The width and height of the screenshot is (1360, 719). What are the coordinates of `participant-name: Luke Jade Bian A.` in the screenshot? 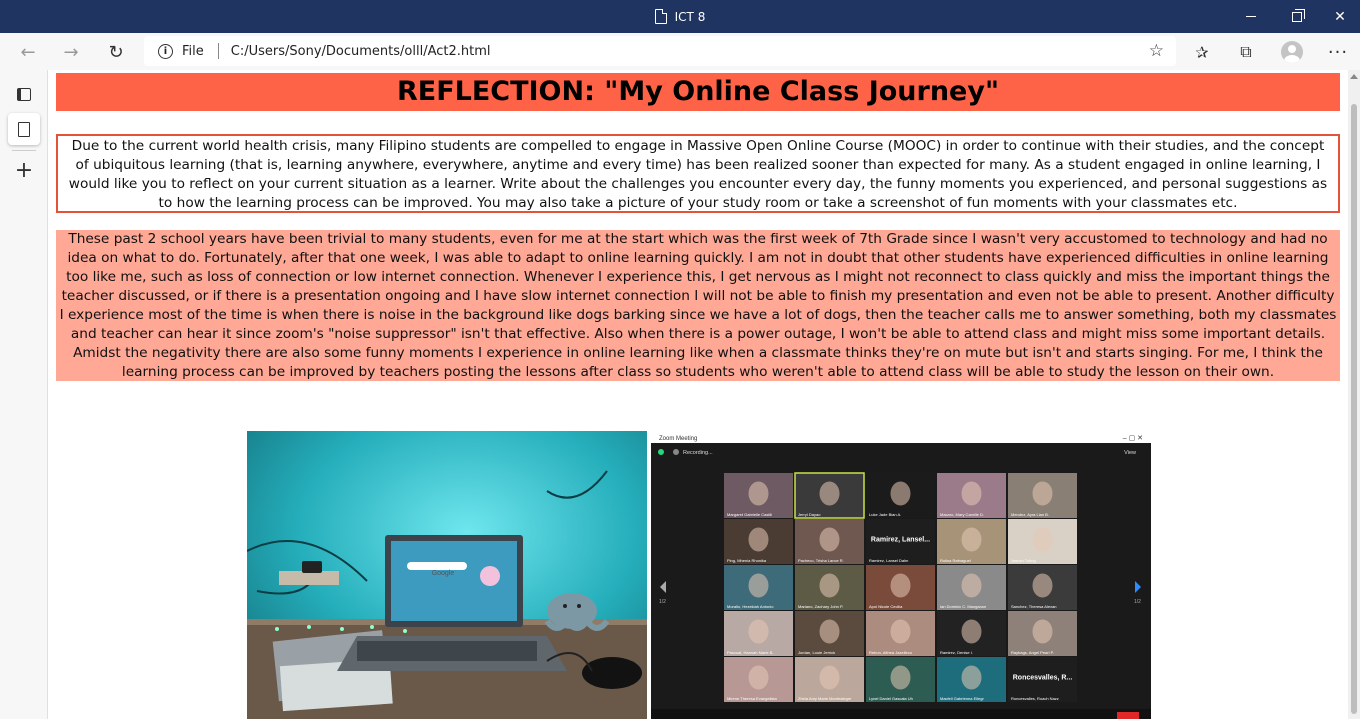 It's located at (885, 514).